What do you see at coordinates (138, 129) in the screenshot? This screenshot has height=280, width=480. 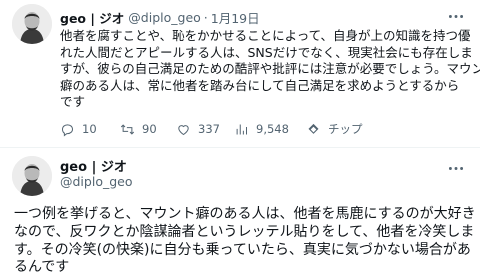 I see `retweet-button: 90` at bounding box center [138, 129].